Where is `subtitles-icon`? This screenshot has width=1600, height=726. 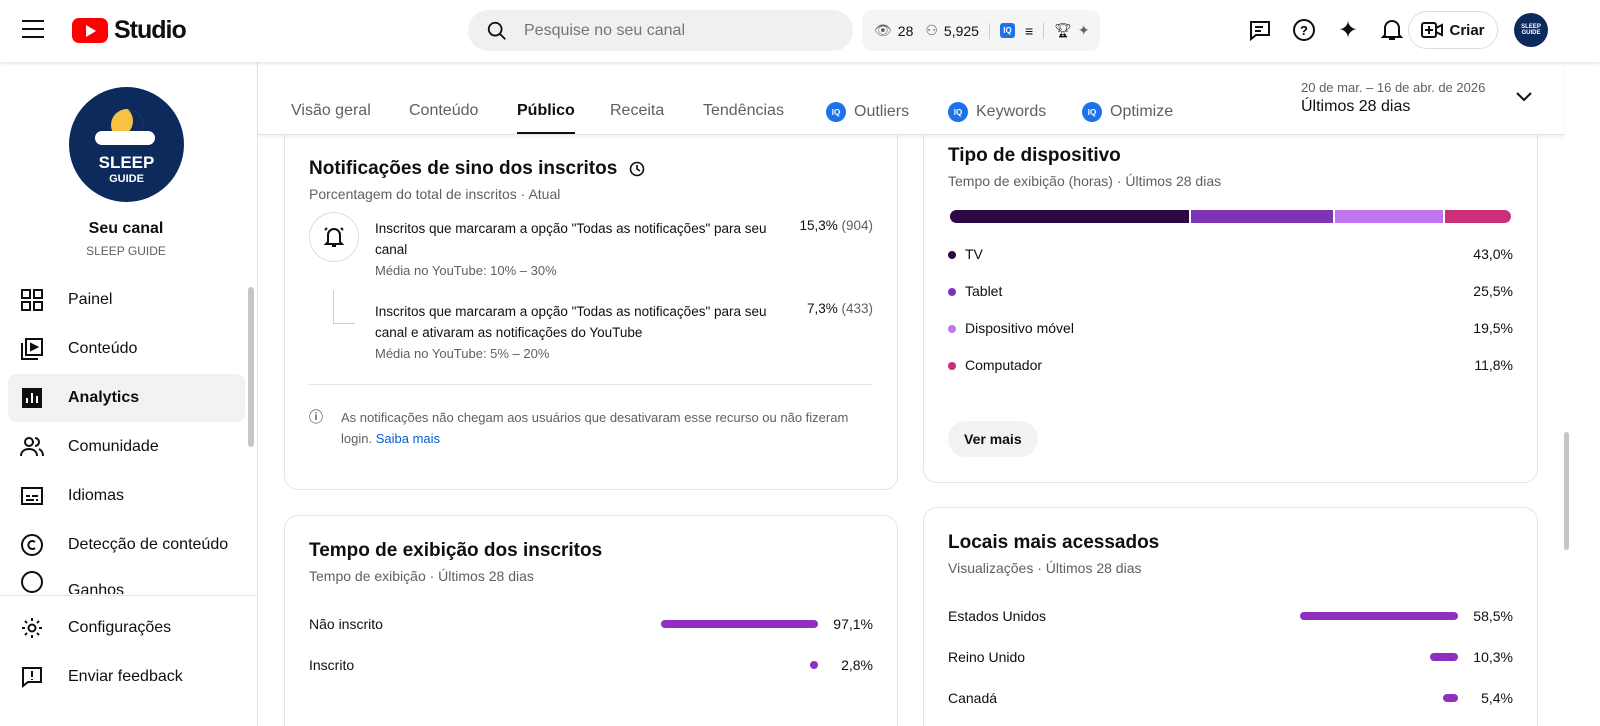
subtitles-icon is located at coordinates (32, 496).